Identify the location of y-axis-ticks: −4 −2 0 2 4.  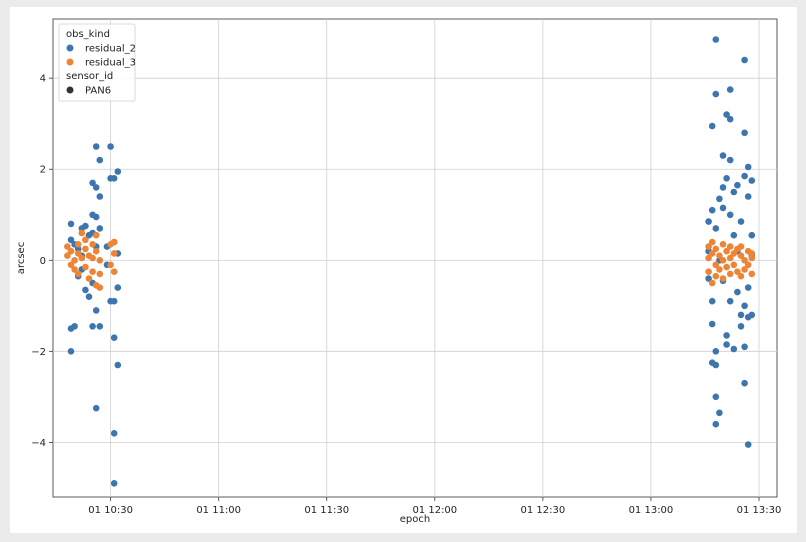
(42, 261).